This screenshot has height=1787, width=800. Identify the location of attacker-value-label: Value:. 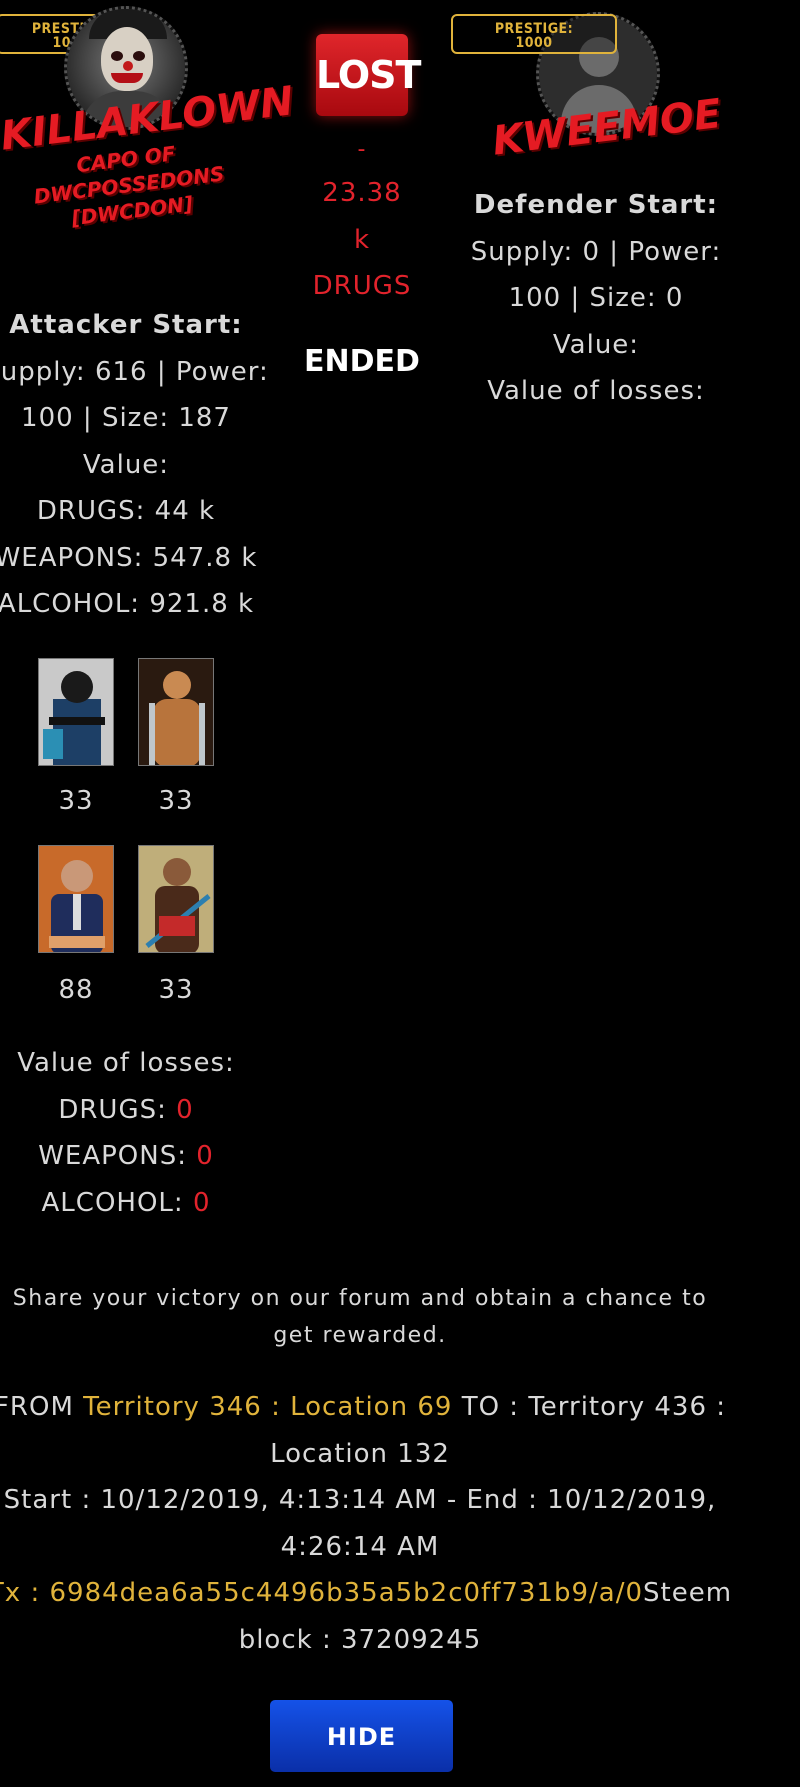
(126, 464).